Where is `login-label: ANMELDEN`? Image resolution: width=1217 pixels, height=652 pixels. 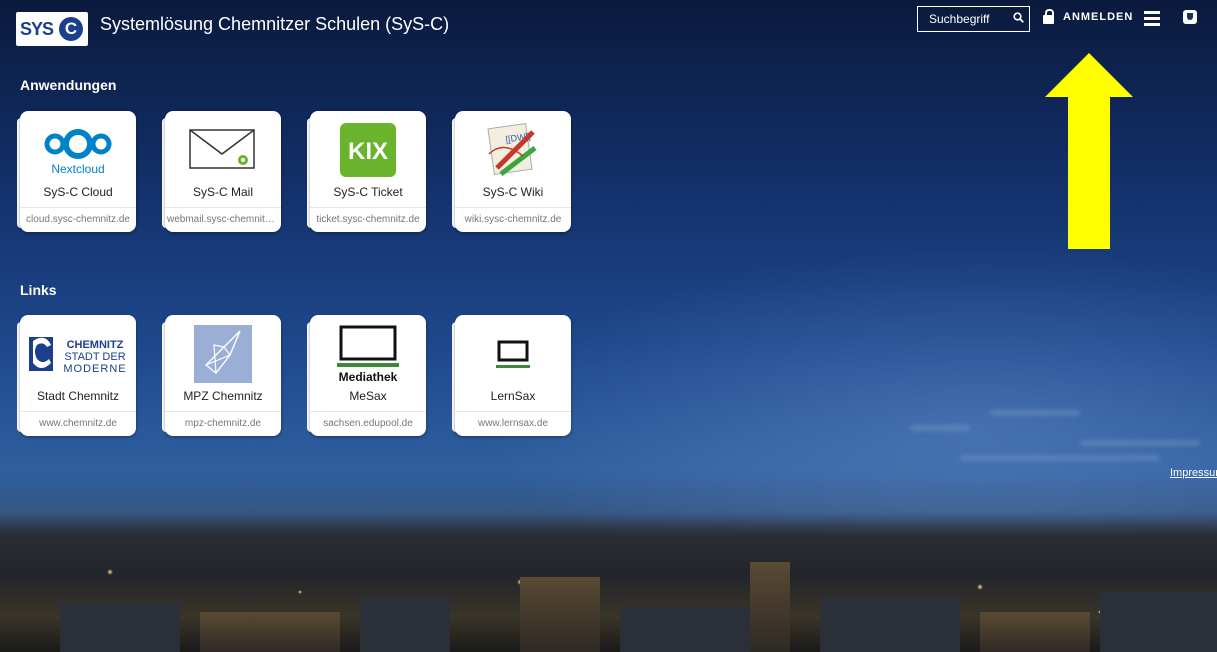 login-label: ANMELDEN is located at coordinates (1098, 17).